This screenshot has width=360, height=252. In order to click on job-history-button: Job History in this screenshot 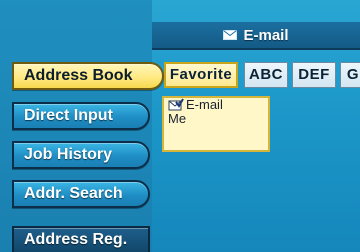, I will do `click(81, 155)`.